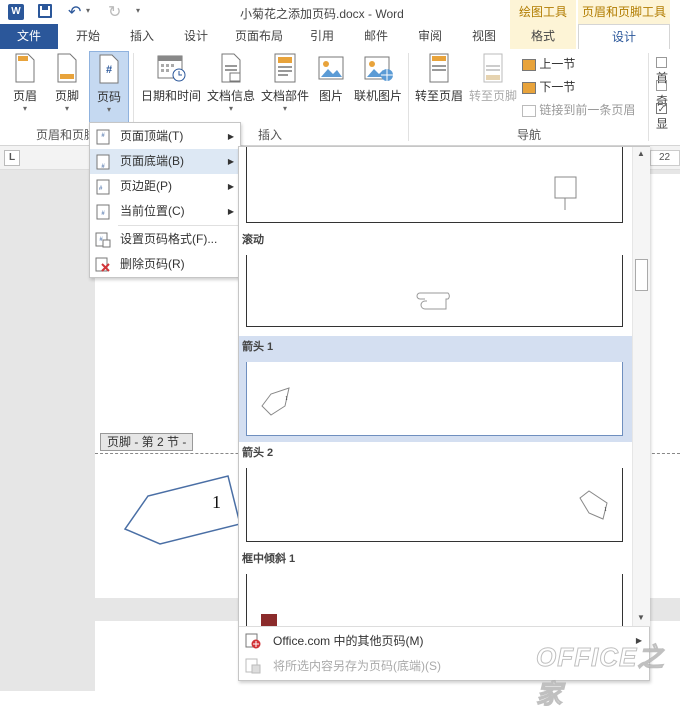 The height and width of the screenshot is (711, 680). Describe the element at coordinates (665, 158) in the screenshot. I see `horizontal-ruler: 22` at that location.